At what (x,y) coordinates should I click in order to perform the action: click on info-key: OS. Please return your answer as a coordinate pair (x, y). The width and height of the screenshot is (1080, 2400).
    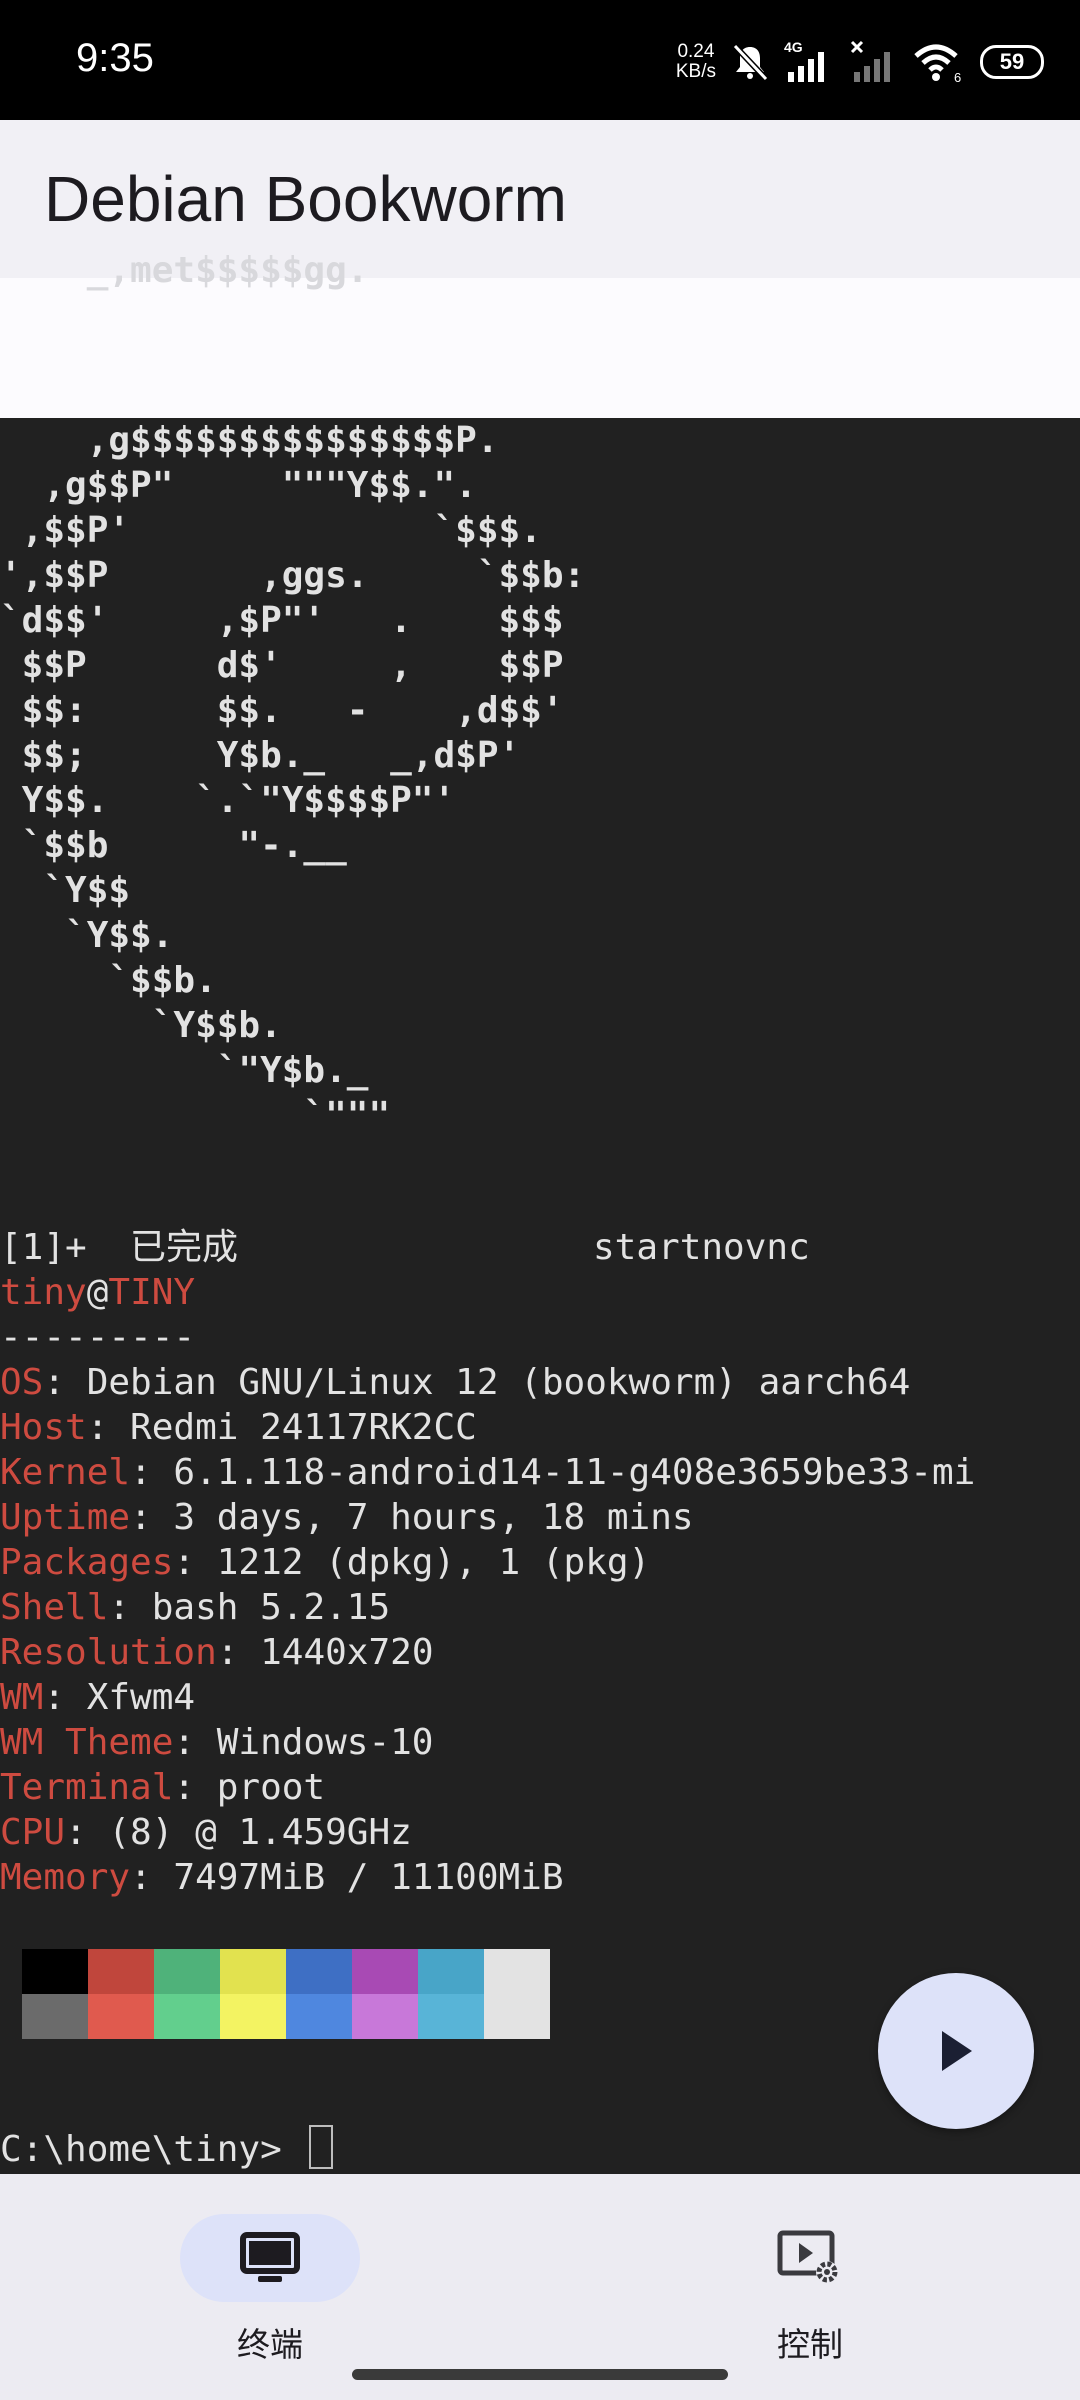
    Looking at the image, I should click on (22, 1382).